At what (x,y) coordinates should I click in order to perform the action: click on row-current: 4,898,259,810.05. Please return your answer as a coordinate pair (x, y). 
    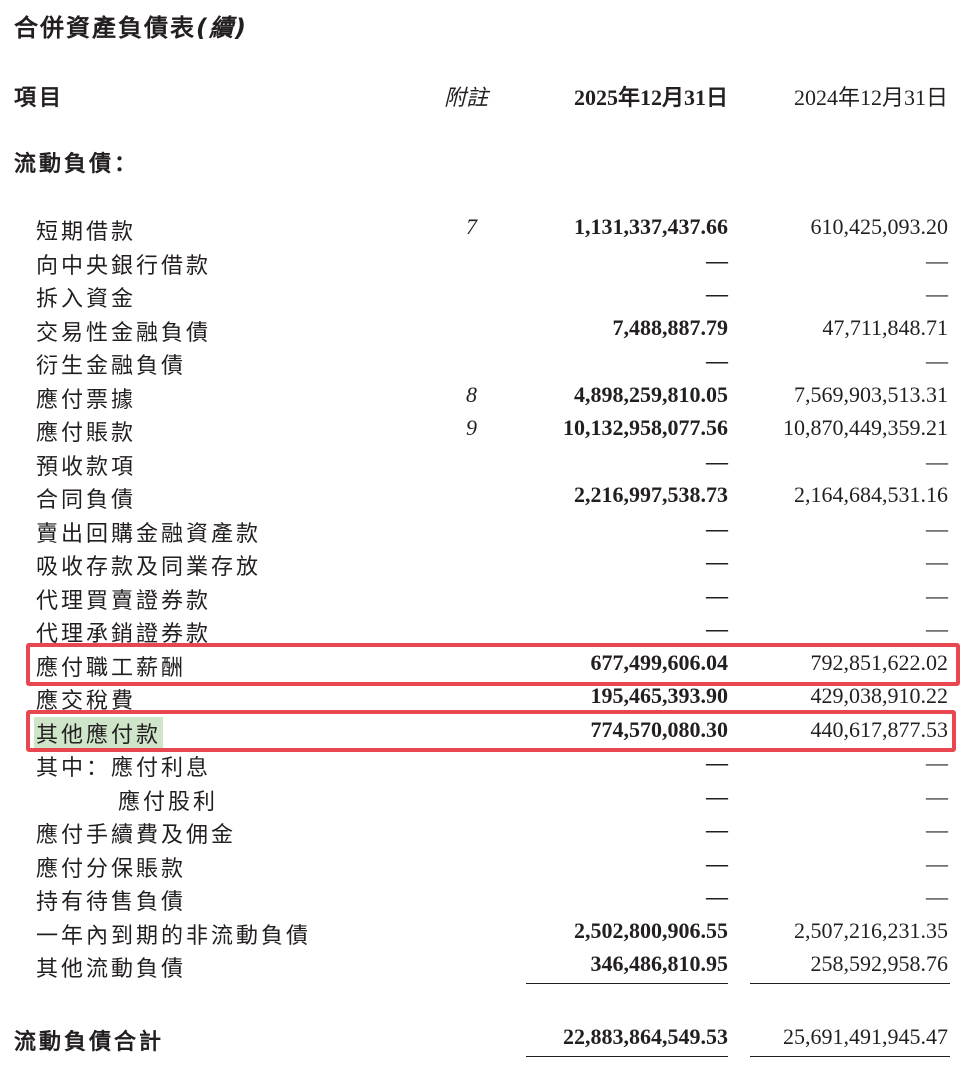
    Looking at the image, I should click on (651, 394).